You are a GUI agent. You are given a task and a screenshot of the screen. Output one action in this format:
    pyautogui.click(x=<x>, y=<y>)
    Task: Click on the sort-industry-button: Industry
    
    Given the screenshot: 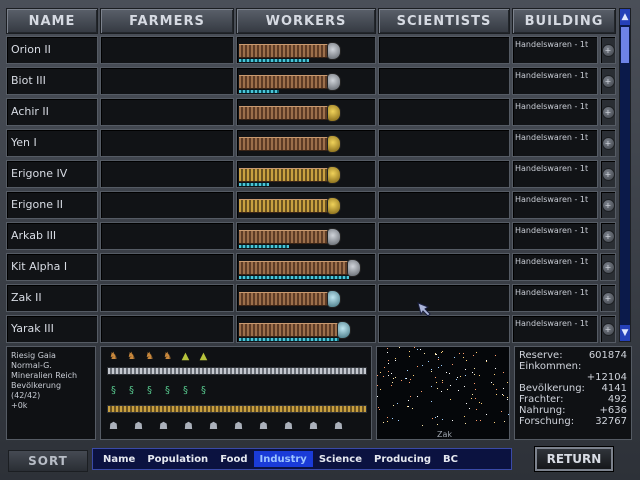 What is the action you would take?
    pyautogui.click(x=283, y=459)
    